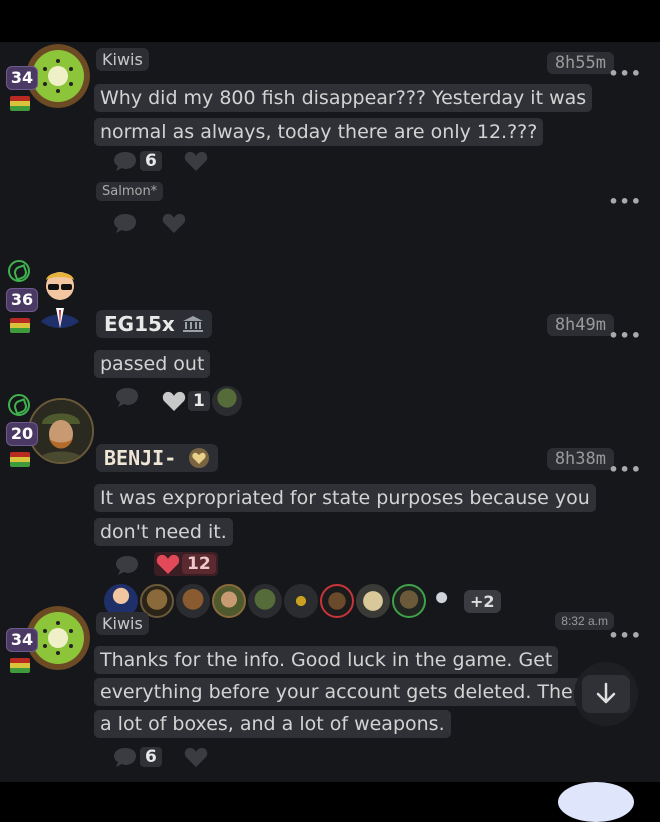 This screenshot has height=822, width=660. I want to click on scroll-to-bottom-button, so click(606, 694).